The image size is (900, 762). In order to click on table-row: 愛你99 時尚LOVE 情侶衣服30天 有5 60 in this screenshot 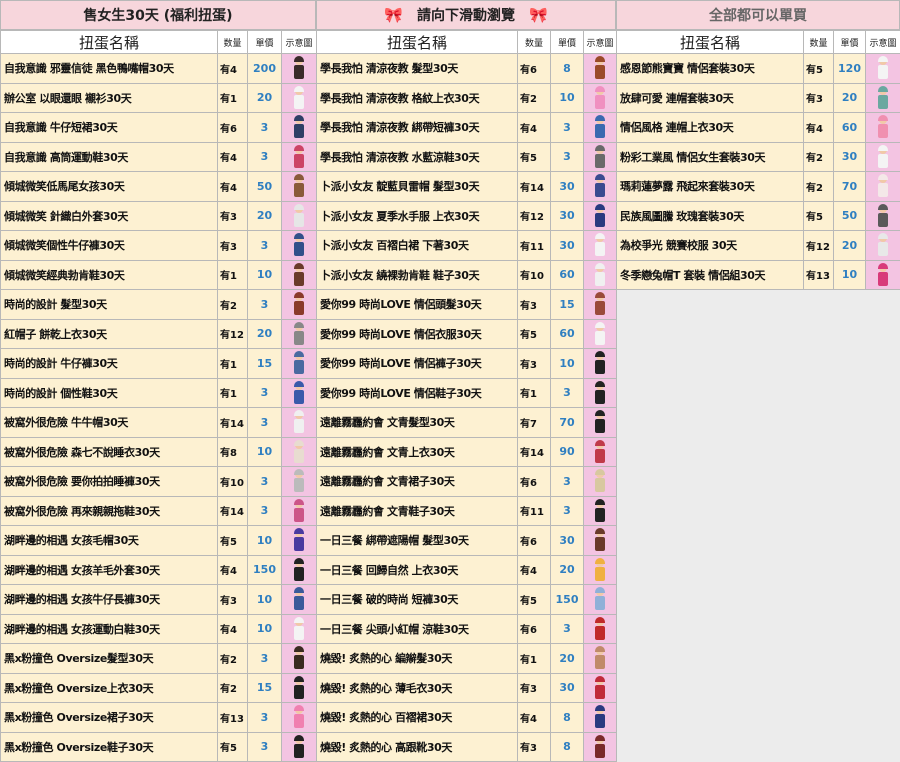, I will do `click(466, 333)`.